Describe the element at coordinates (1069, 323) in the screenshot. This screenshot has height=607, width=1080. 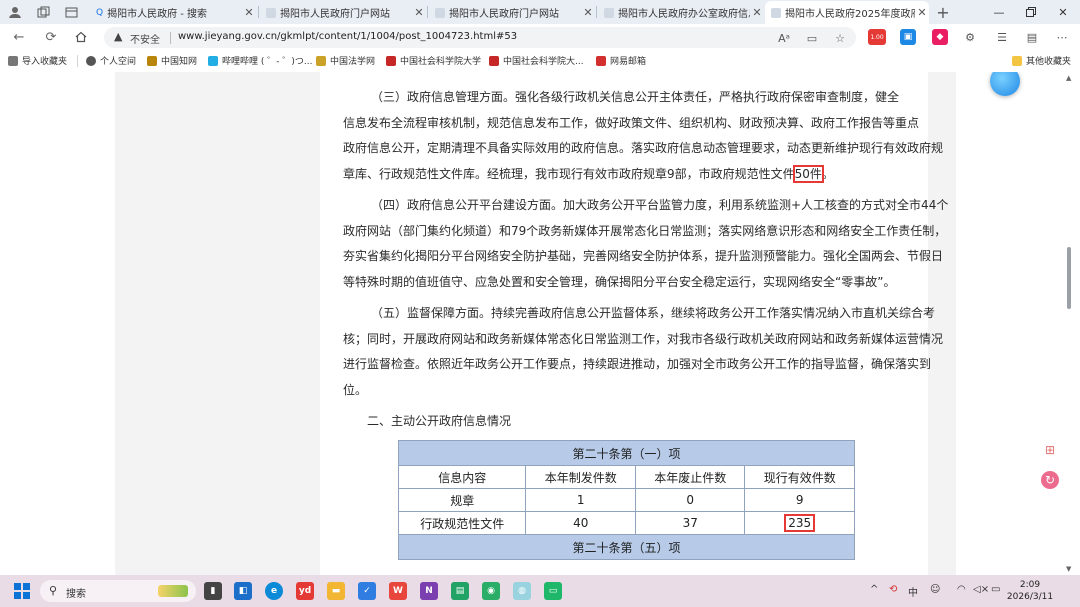
I see `vertical-scrollbar: ▲ ▼` at that location.